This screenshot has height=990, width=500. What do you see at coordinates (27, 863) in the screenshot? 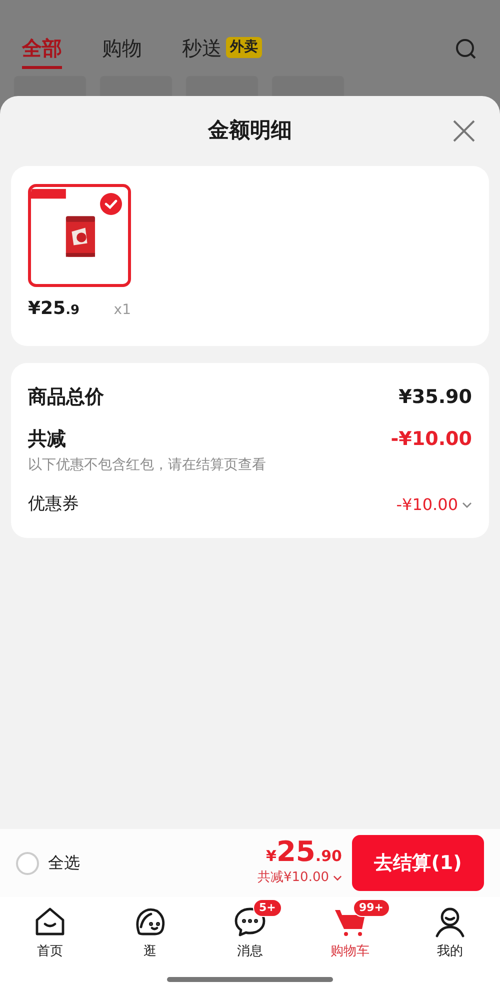
I see `select-all-radio` at bounding box center [27, 863].